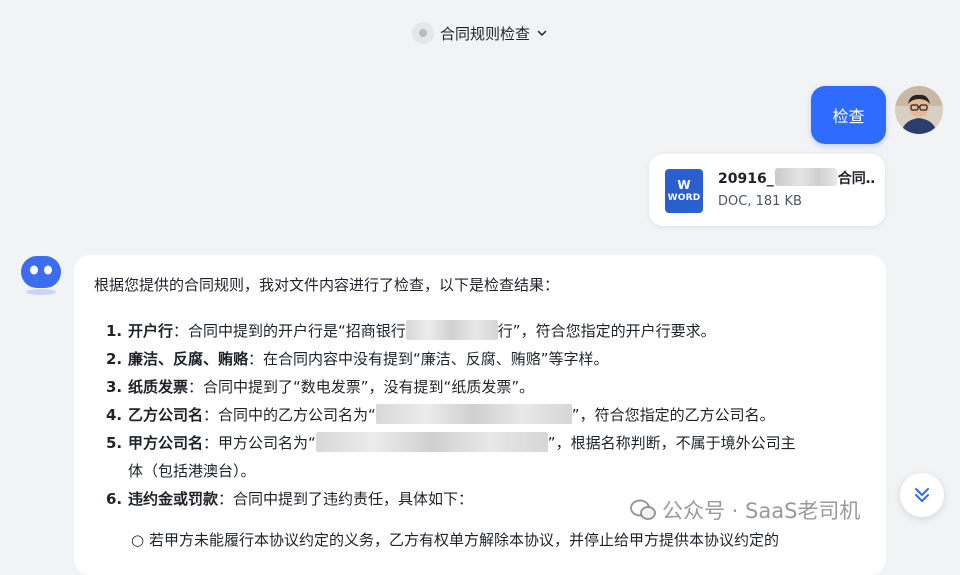 This screenshot has height=575, width=960. Describe the element at coordinates (684, 191) in the screenshot. I see `word-document-icon: W WORD` at that location.